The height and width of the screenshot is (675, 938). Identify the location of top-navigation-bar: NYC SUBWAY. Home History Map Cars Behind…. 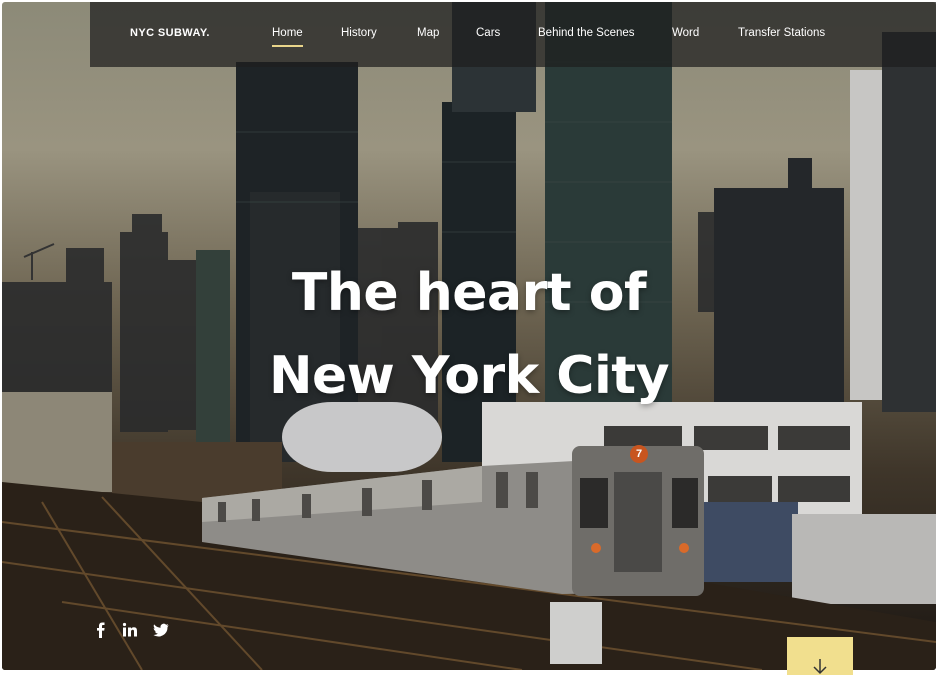
(513, 34).